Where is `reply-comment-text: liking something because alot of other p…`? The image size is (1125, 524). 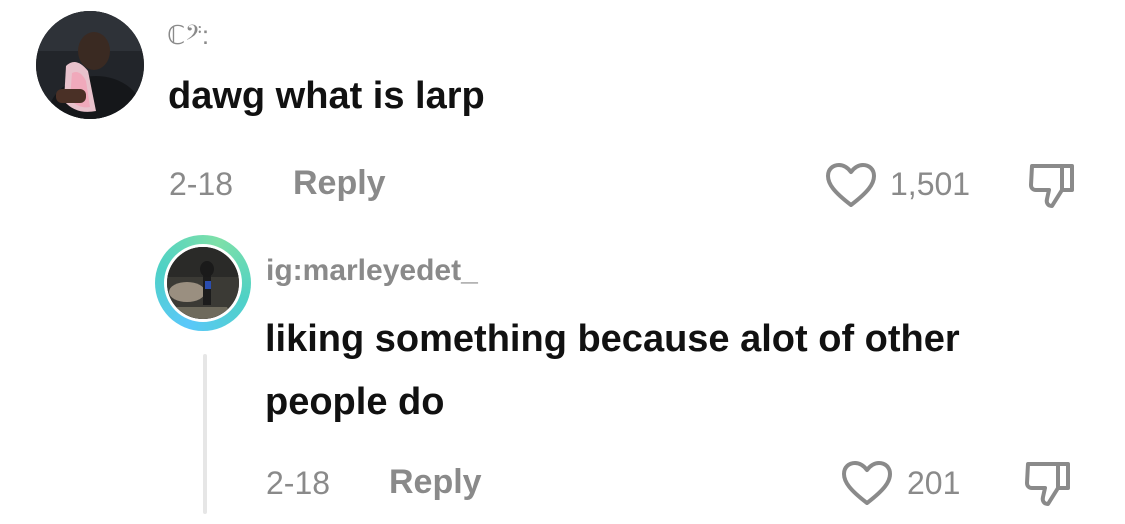 reply-comment-text: liking something because alot of other p… is located at coordinates (612, 370).